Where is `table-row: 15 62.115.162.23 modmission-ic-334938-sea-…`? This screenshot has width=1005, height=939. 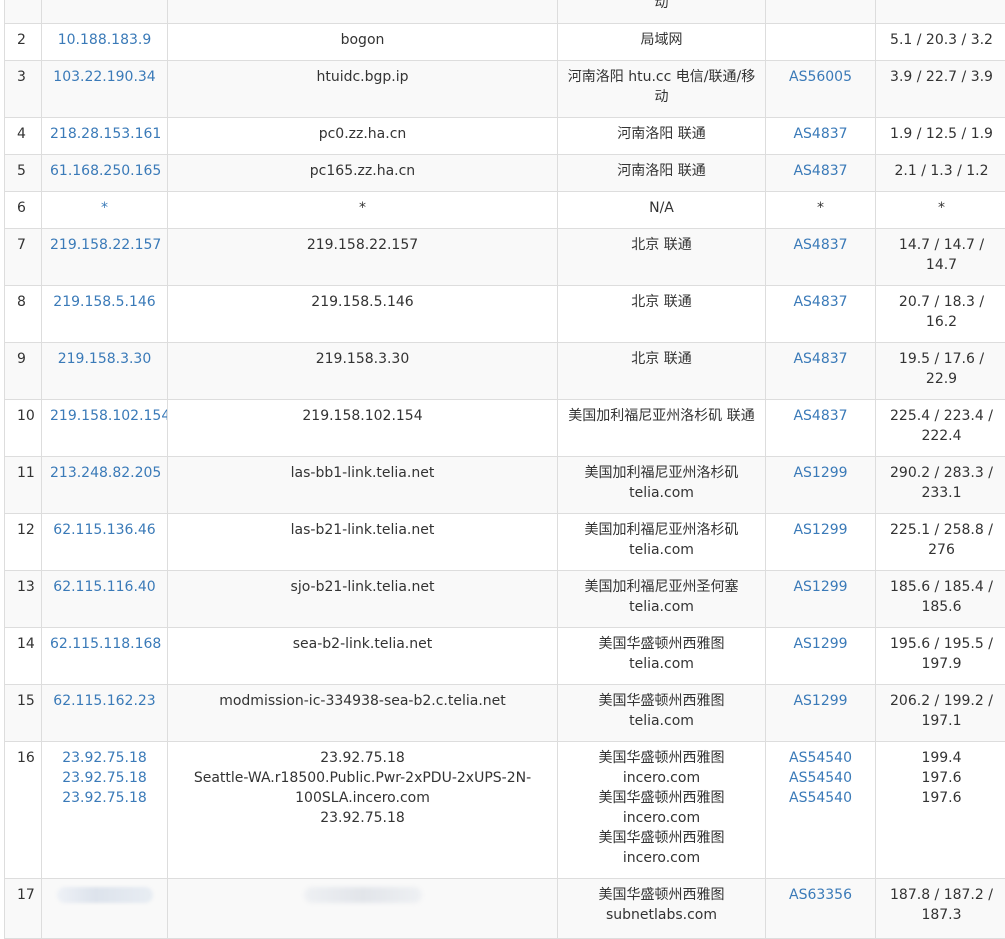 table-row: 15 62.115.162.23 modmission-ic-334938-sea-… is located at coordinates (505, 713).